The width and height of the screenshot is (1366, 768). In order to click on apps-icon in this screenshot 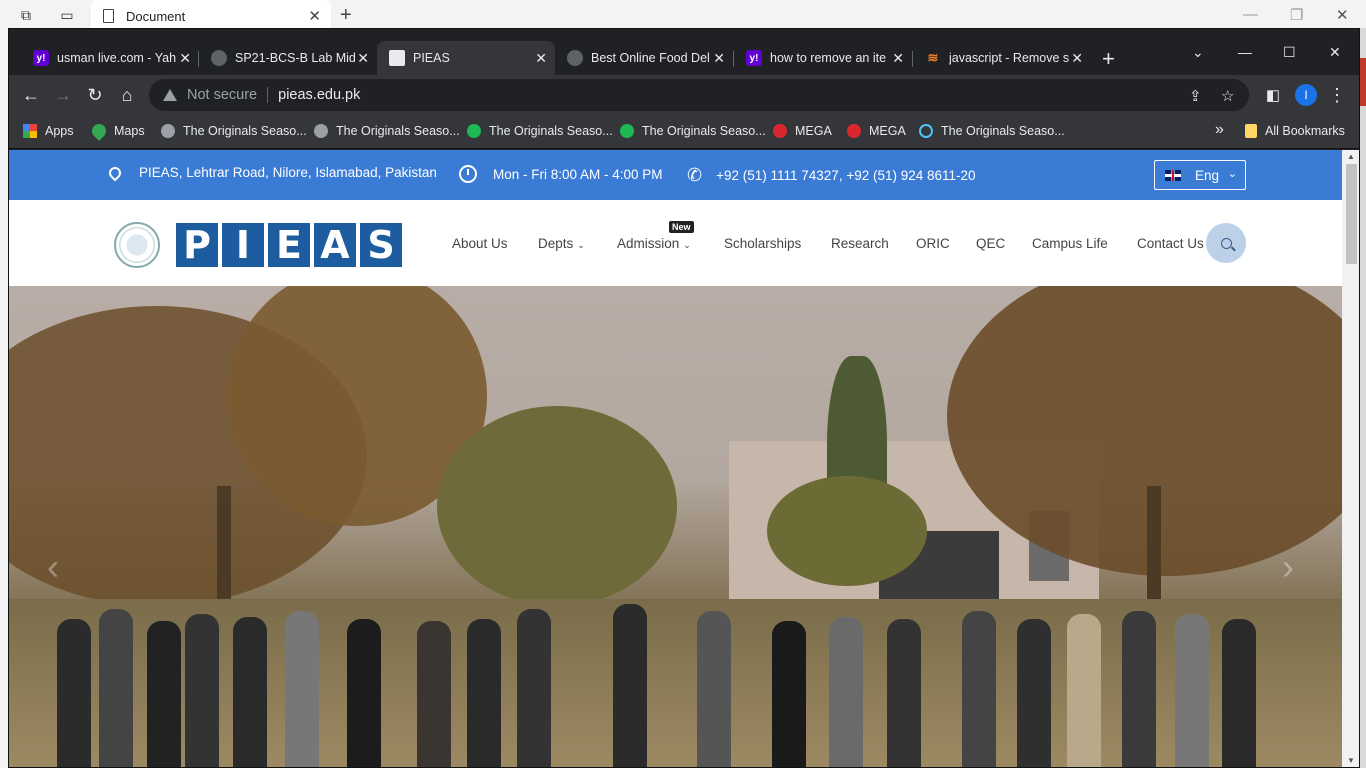, I will do `click(30, 131)`.